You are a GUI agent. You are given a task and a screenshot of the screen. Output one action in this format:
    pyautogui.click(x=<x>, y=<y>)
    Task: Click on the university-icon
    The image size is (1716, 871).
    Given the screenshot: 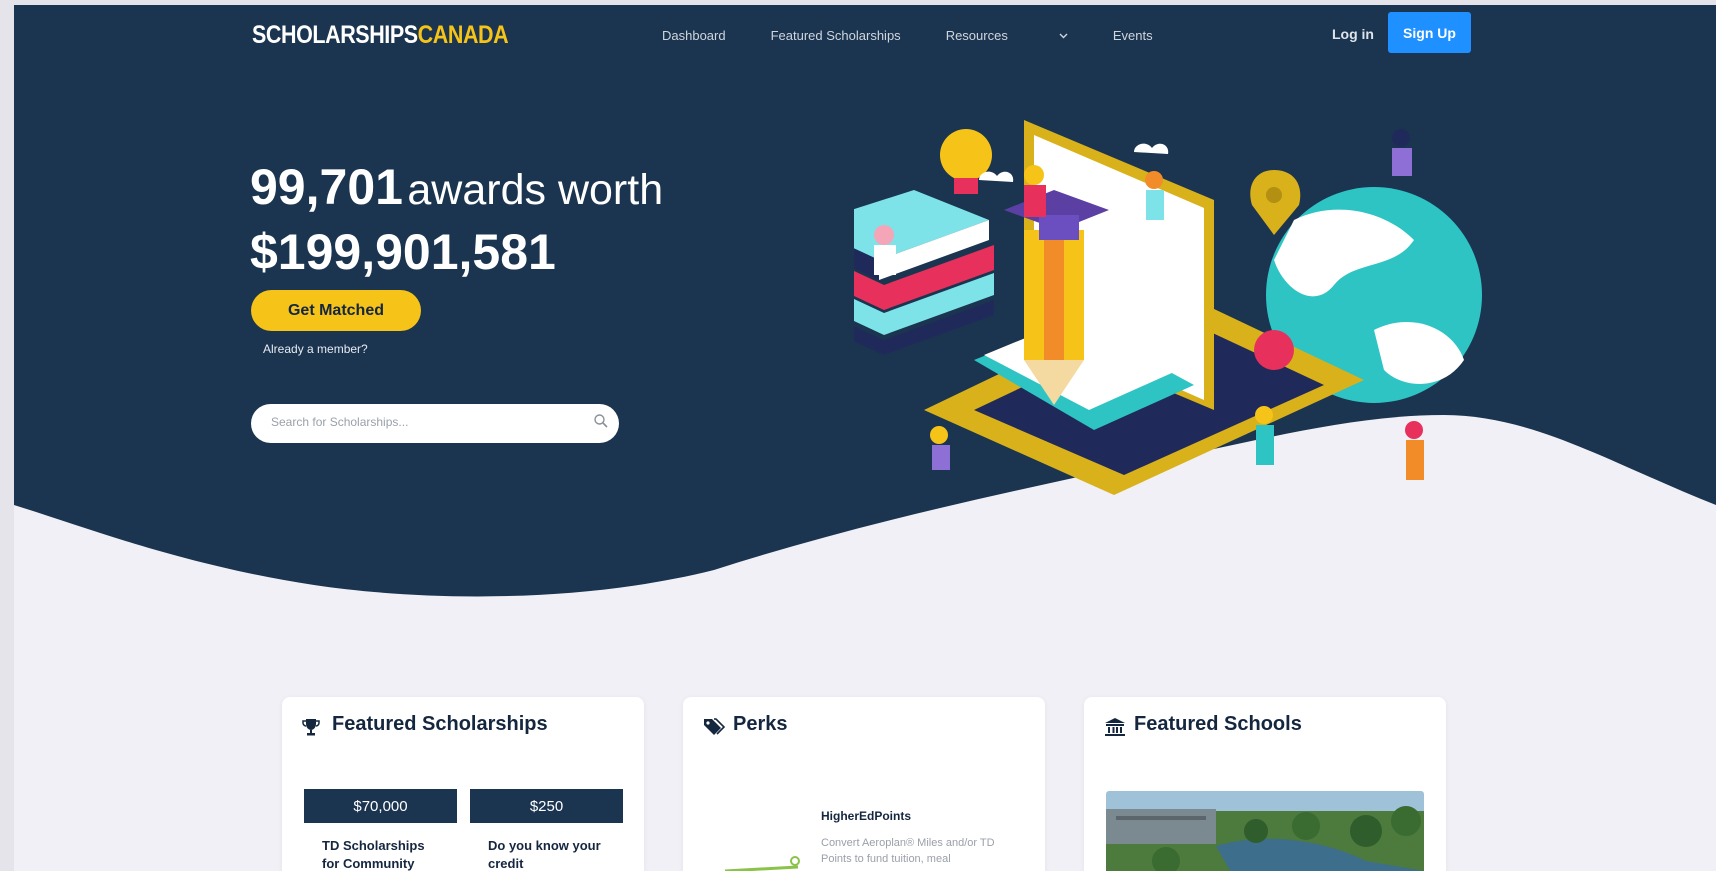 What is the action you would take?
    pyautogui.click(x=1115, y=727)
    